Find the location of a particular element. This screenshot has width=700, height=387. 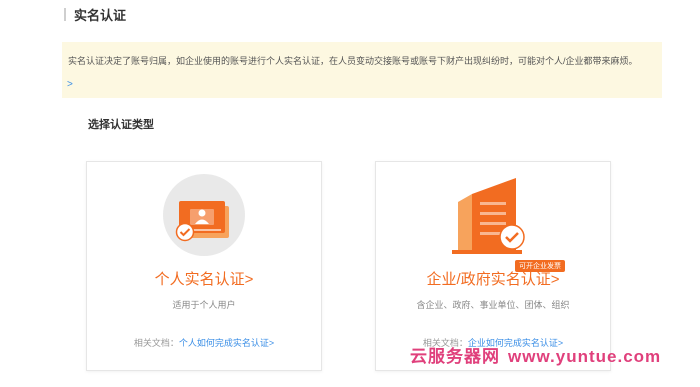

enterprise-card-title: 企业/政府实名认证> is located at coordinates (493, 278).